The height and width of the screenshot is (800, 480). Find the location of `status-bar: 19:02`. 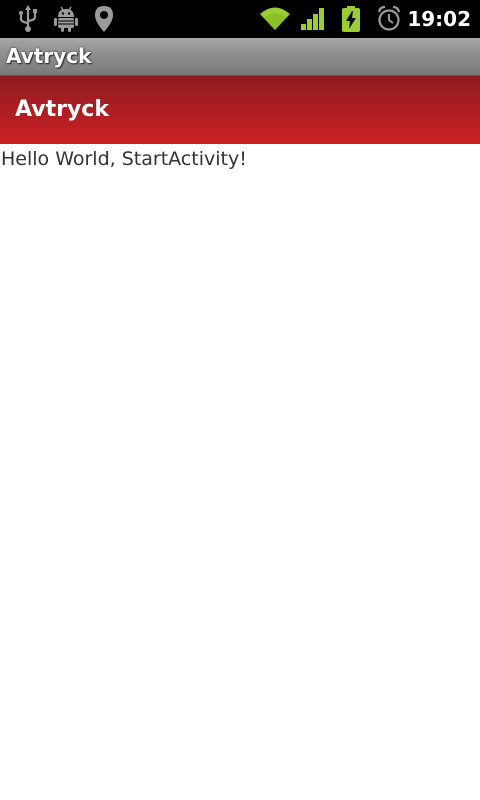

status-bar: 19:02 is located at coordinates (240, 19).